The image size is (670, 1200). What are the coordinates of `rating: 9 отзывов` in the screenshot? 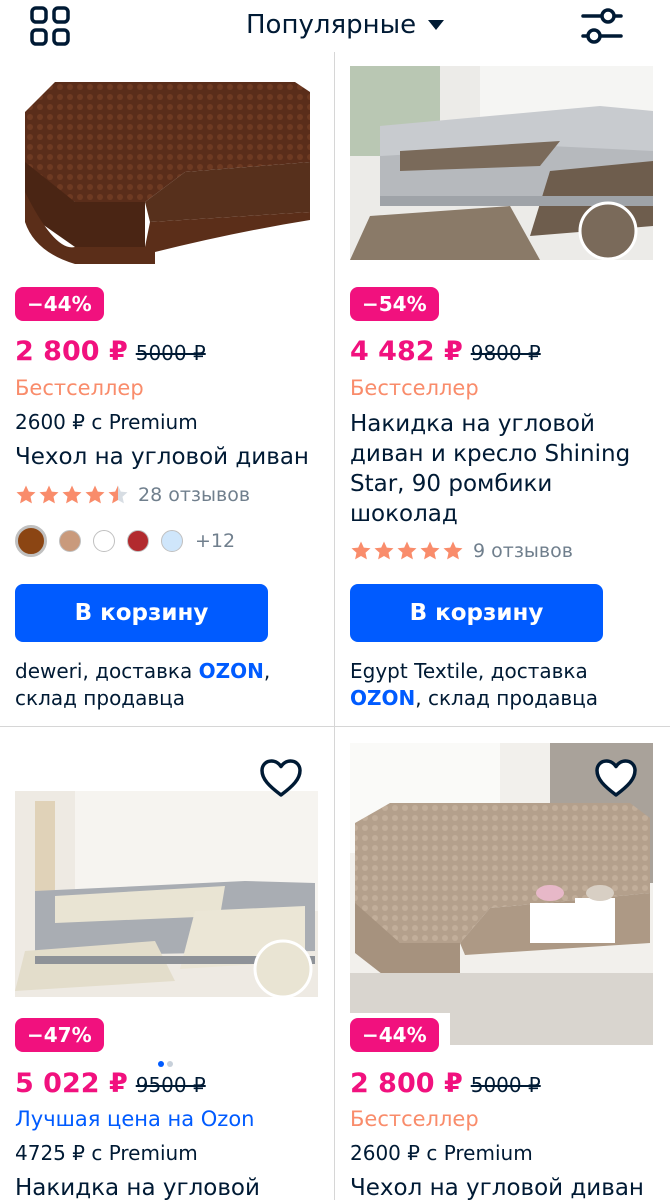 It's located at (461, 551).